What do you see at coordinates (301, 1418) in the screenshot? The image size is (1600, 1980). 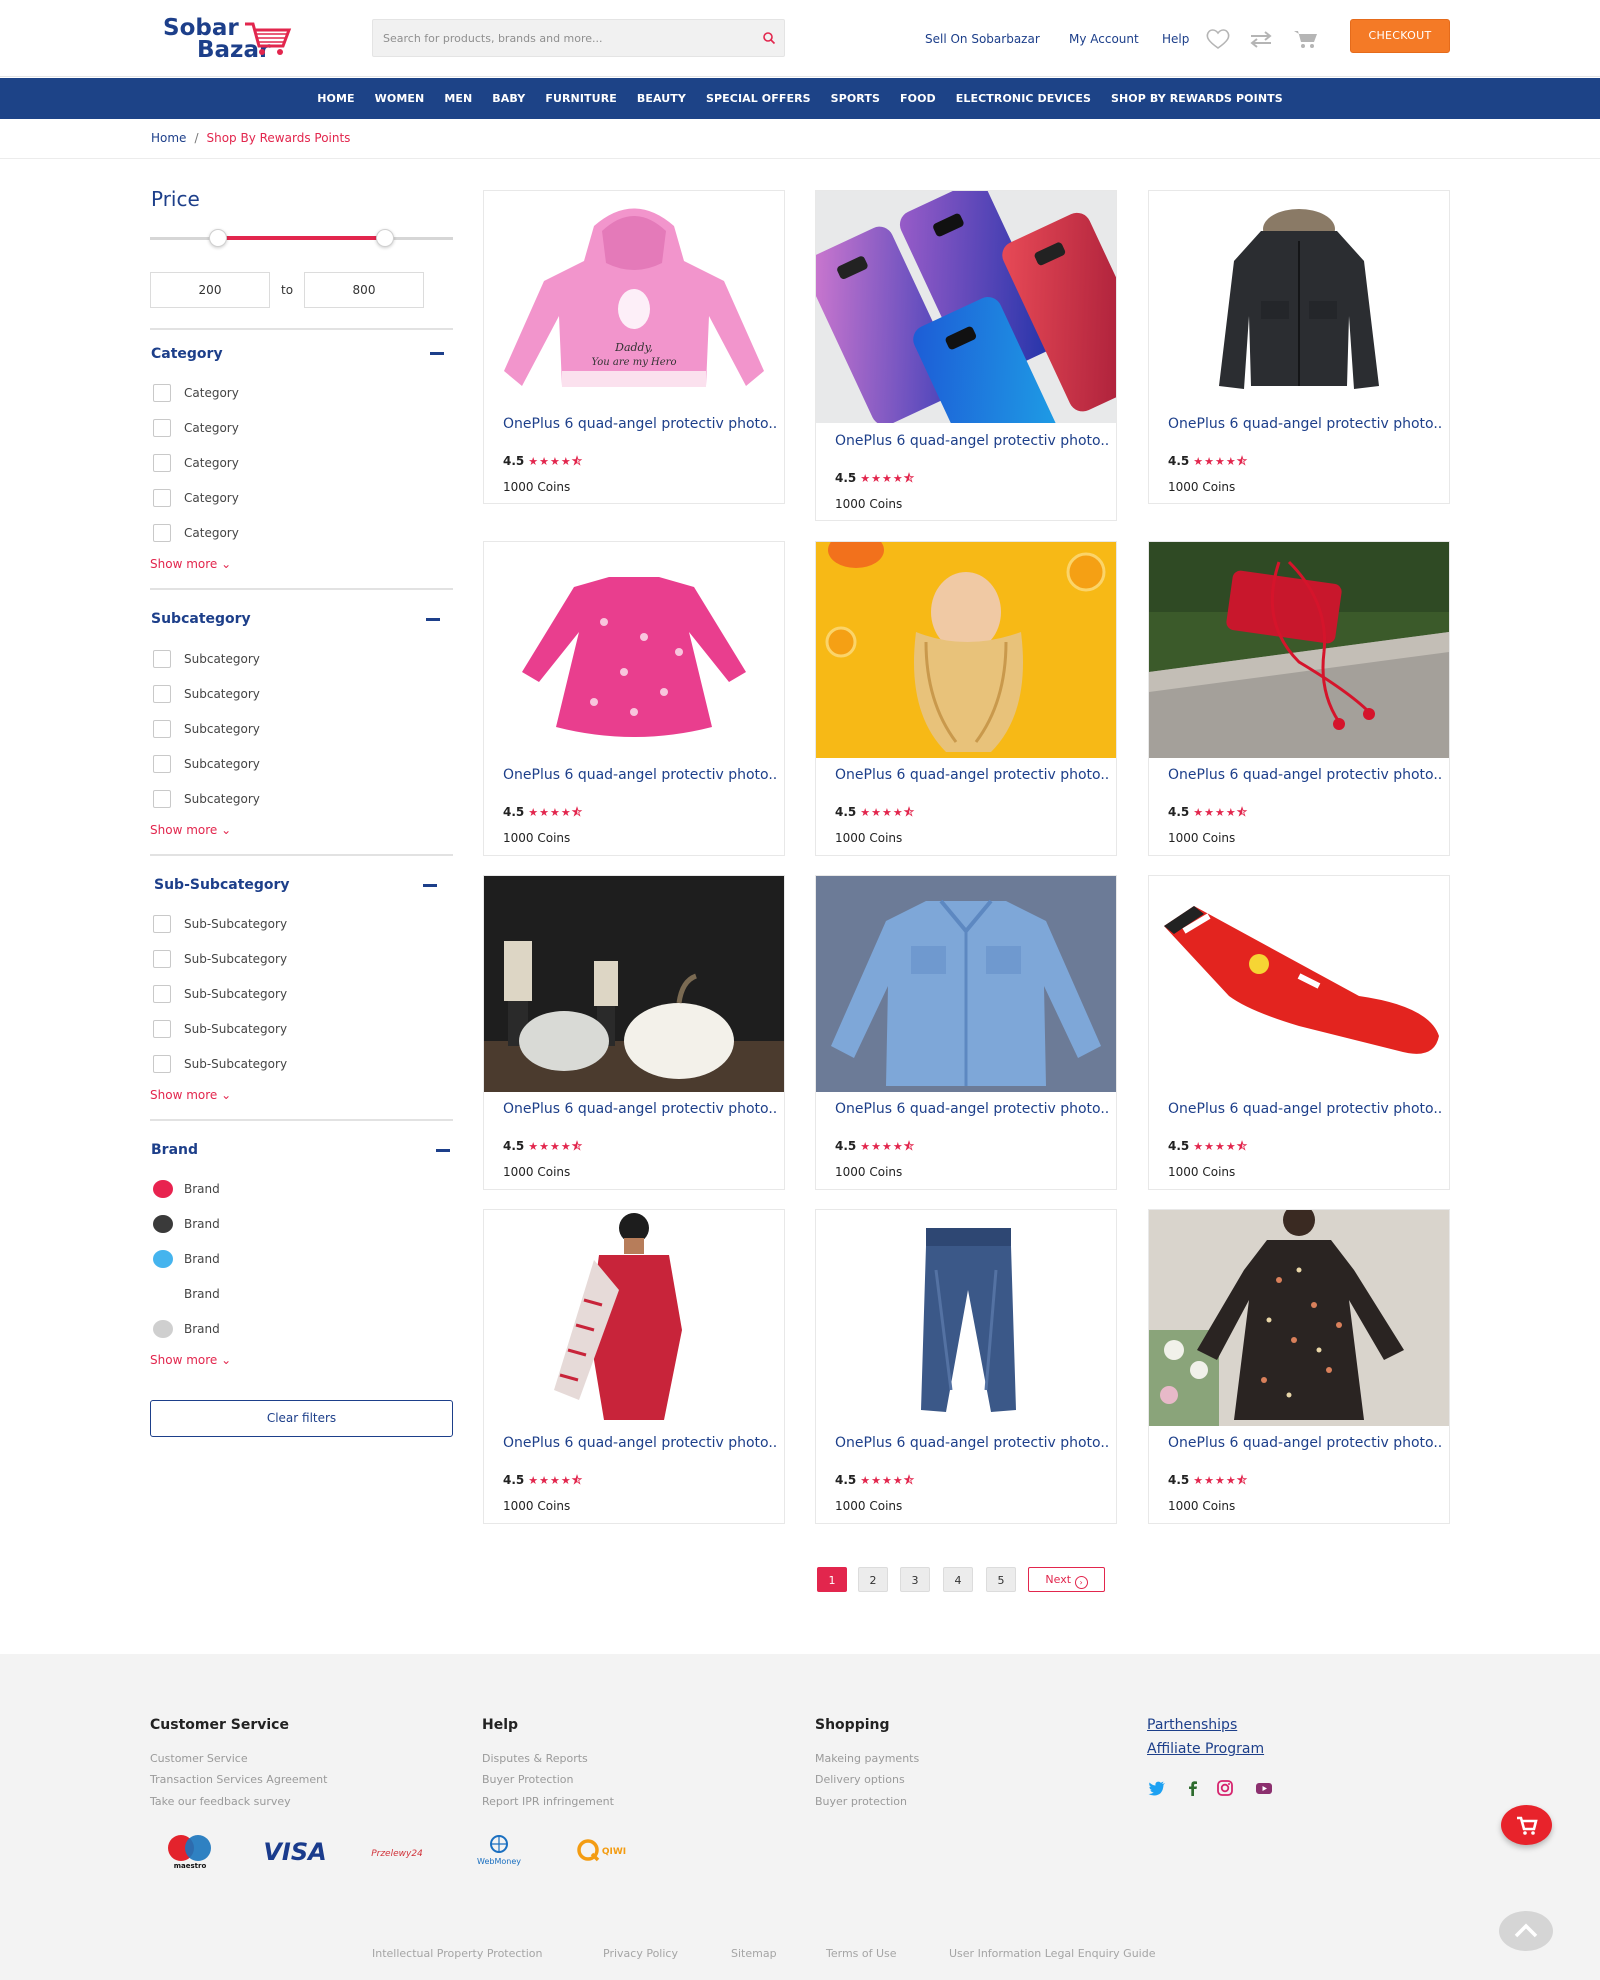 I see `clear-filters-button: Clear filters` at bounding box center [301, 1418].